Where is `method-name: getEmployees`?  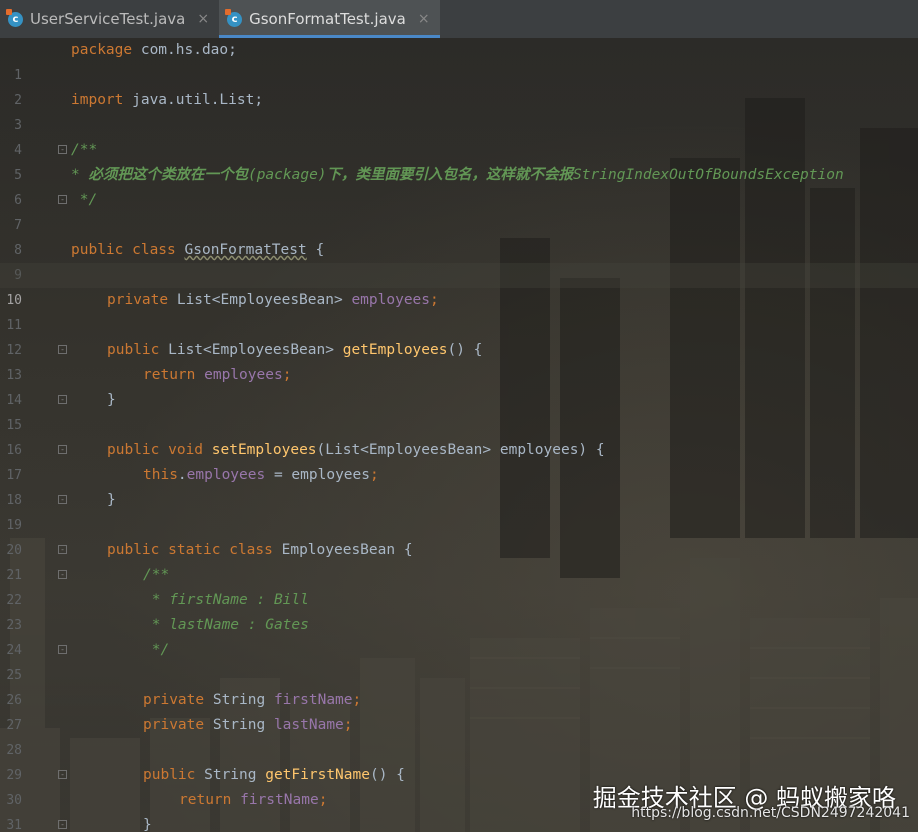 method-name: getEmployees is located at coordinates (395, 350).